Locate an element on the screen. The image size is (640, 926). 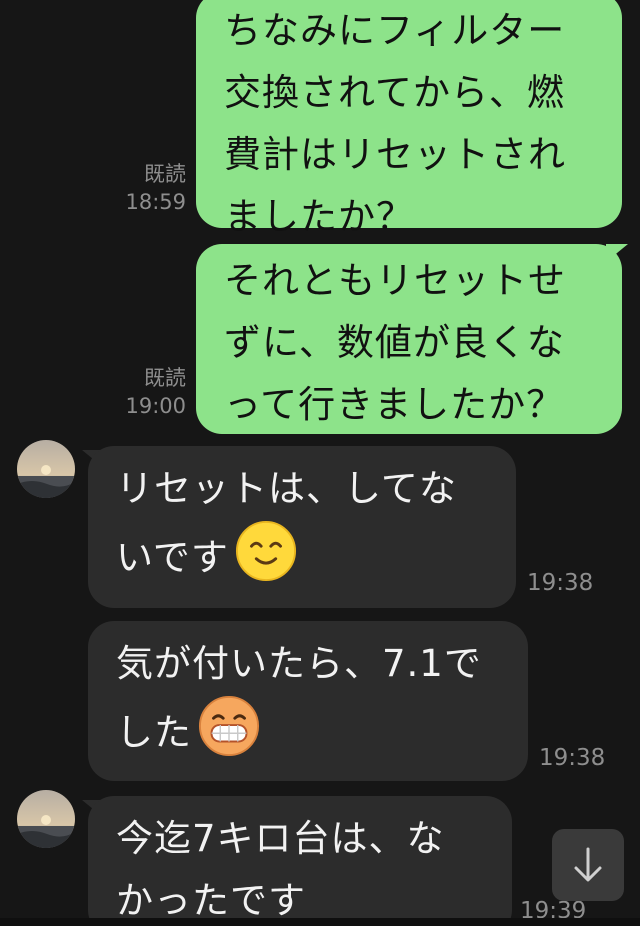
incoming-message-bubble: 気が付いたら、7.1で した is located at coordinates (308, 701).